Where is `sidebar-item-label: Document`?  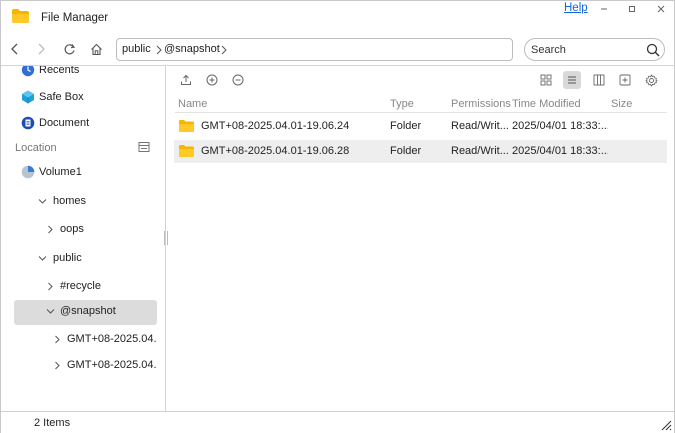
sidebar-item-label: Document is located at coordinates (64, 123).